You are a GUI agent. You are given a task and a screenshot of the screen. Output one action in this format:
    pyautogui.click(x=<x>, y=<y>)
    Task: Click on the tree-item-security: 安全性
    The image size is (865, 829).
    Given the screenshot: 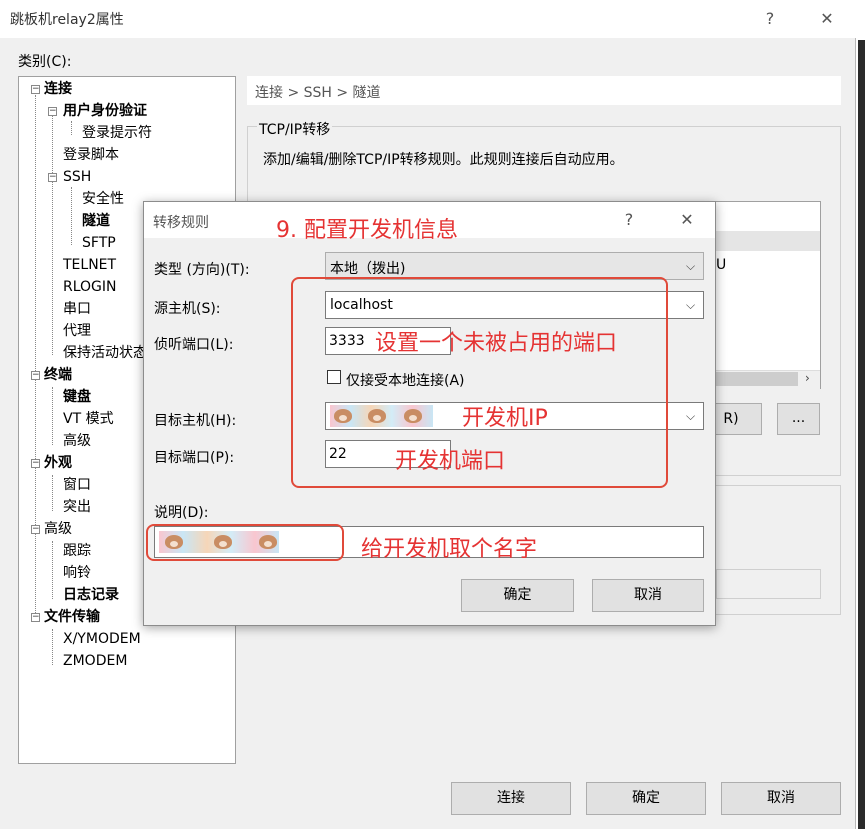 What is the action you would take?
    pyautogui.click(x=103, y=199)
    